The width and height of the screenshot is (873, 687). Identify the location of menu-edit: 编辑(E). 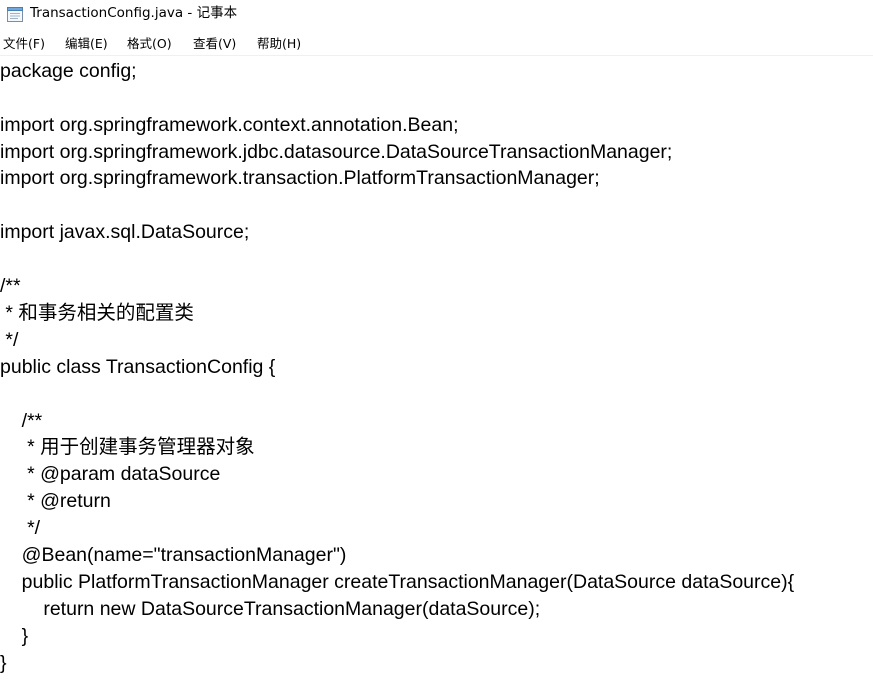
(86, 44).